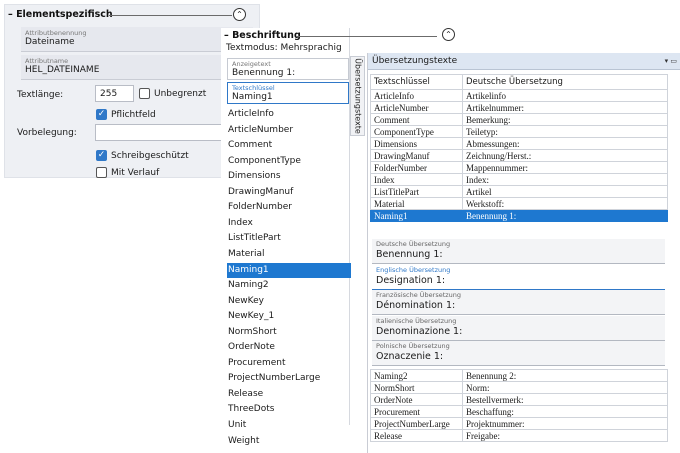 The height and width of the screenshot is (453, 680). Describe the element at coordinates (416, 435) in the screenshot. I see `cell-text-key: Release` at that location.